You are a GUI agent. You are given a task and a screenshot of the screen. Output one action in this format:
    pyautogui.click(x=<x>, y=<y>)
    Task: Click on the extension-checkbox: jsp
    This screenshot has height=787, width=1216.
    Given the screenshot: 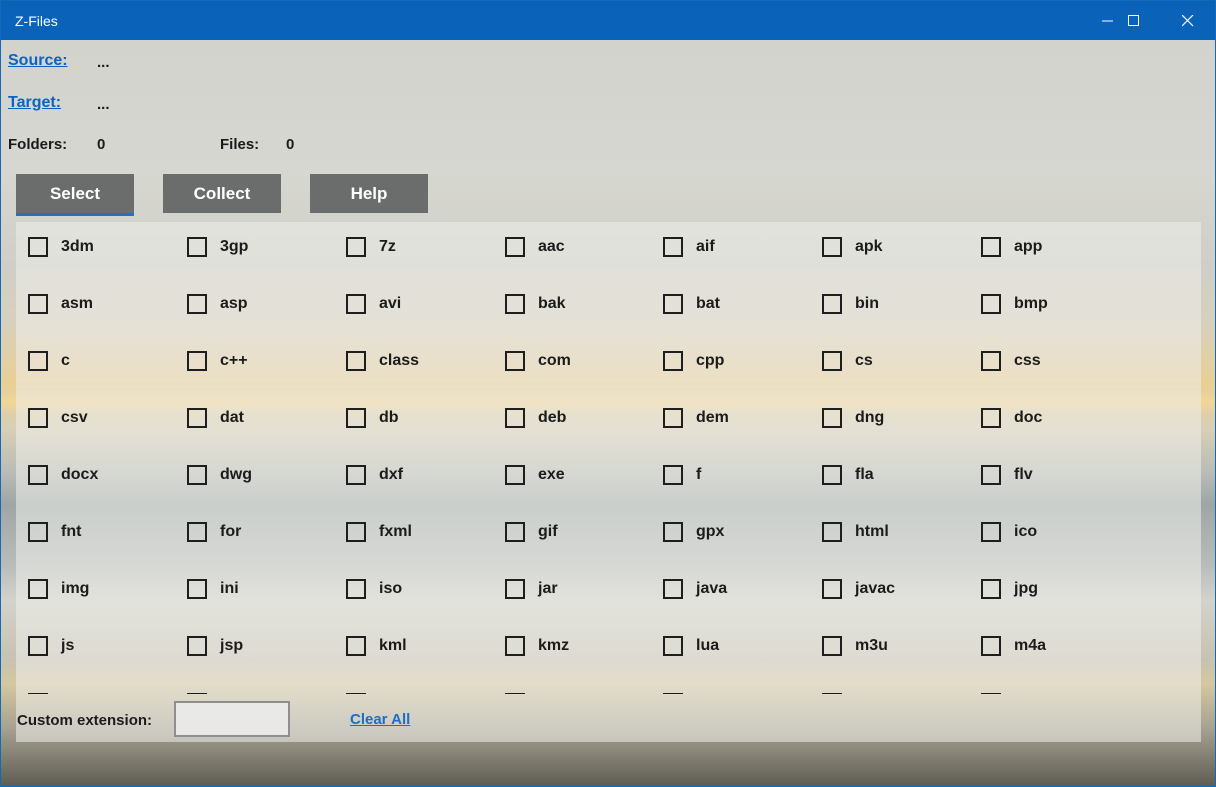 What is the action you would take?
    pyautogui.click(x=215, y=646)
    